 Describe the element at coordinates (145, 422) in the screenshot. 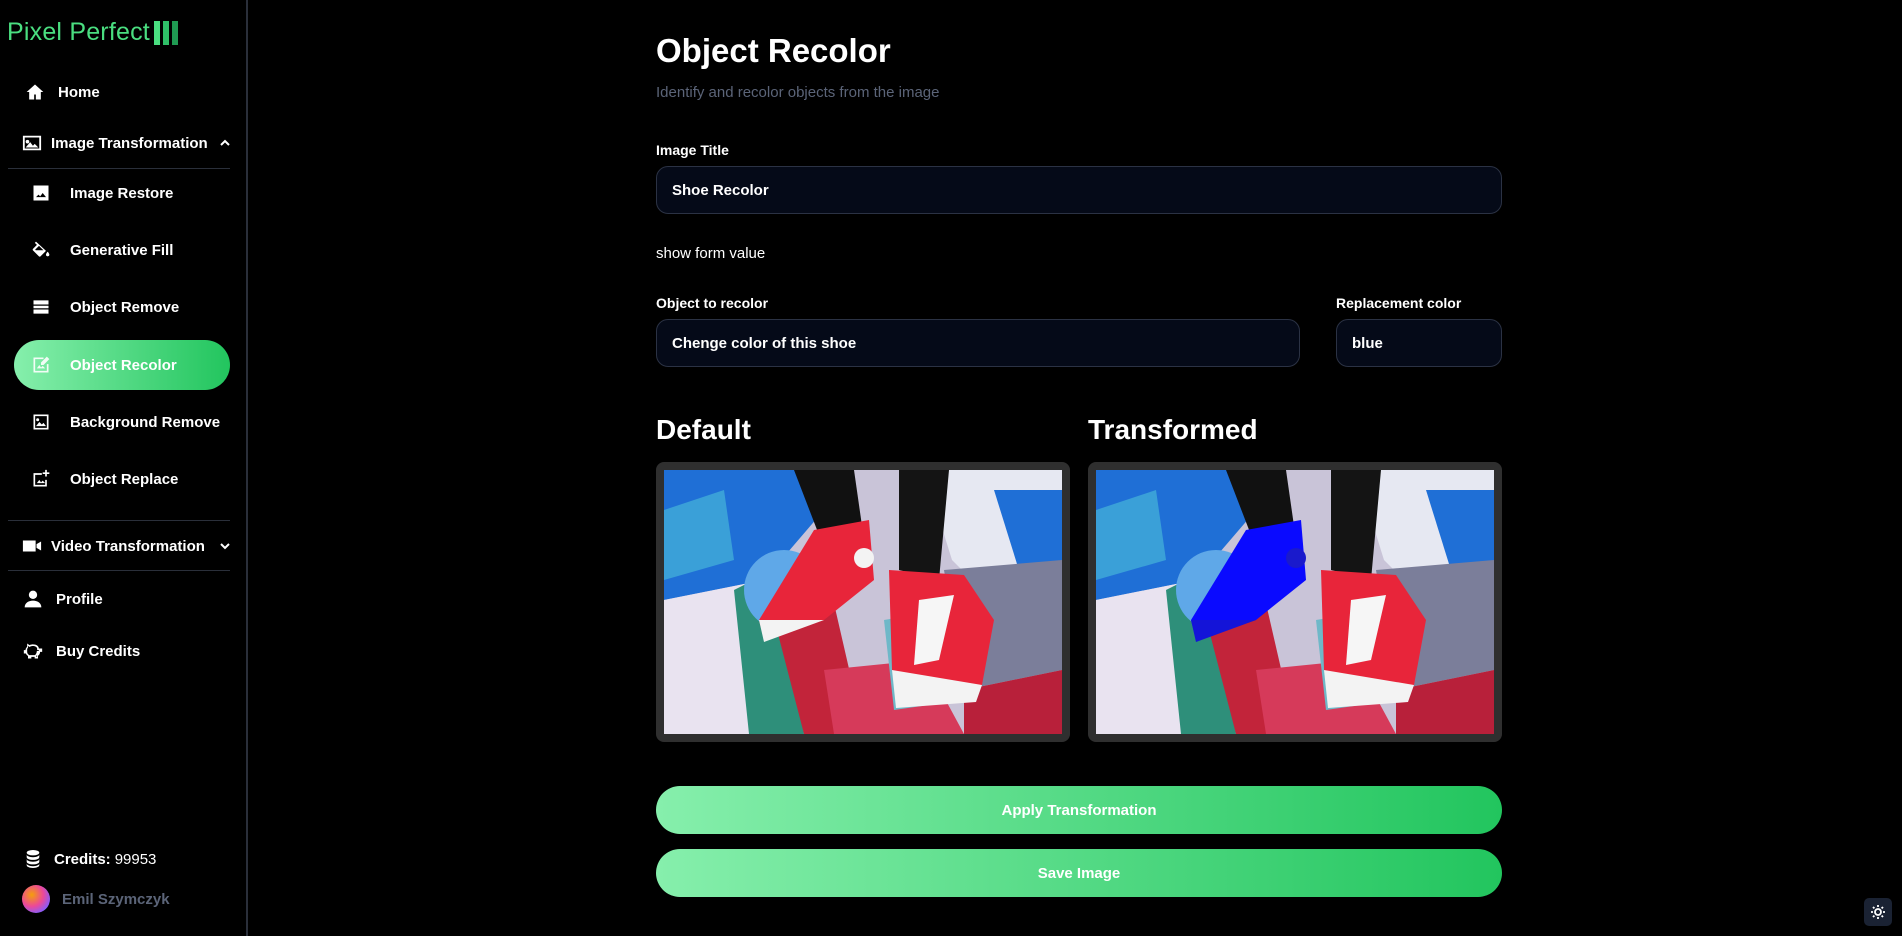

I see `sidebar-item-label: Background Remove` at that location.